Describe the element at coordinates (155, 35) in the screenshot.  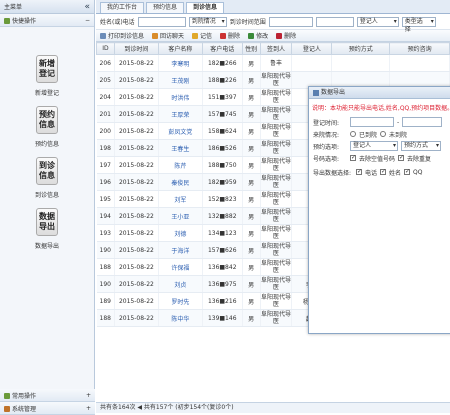
I see `chat-icon` at that location.